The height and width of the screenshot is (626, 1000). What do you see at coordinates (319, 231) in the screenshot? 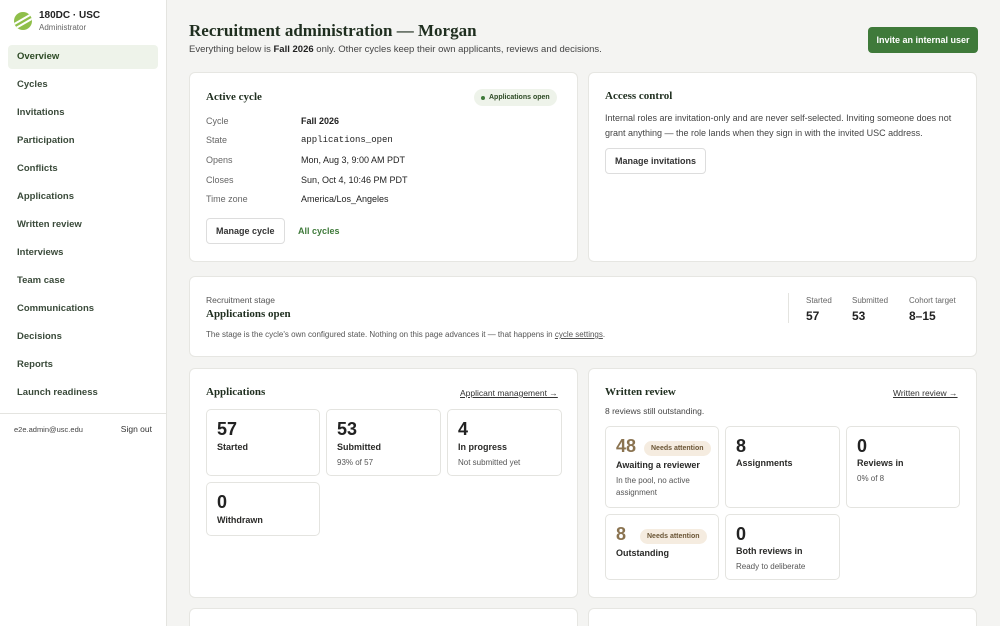
I see `all-cycles-link: All cycles` at bounding box center [319, 231].